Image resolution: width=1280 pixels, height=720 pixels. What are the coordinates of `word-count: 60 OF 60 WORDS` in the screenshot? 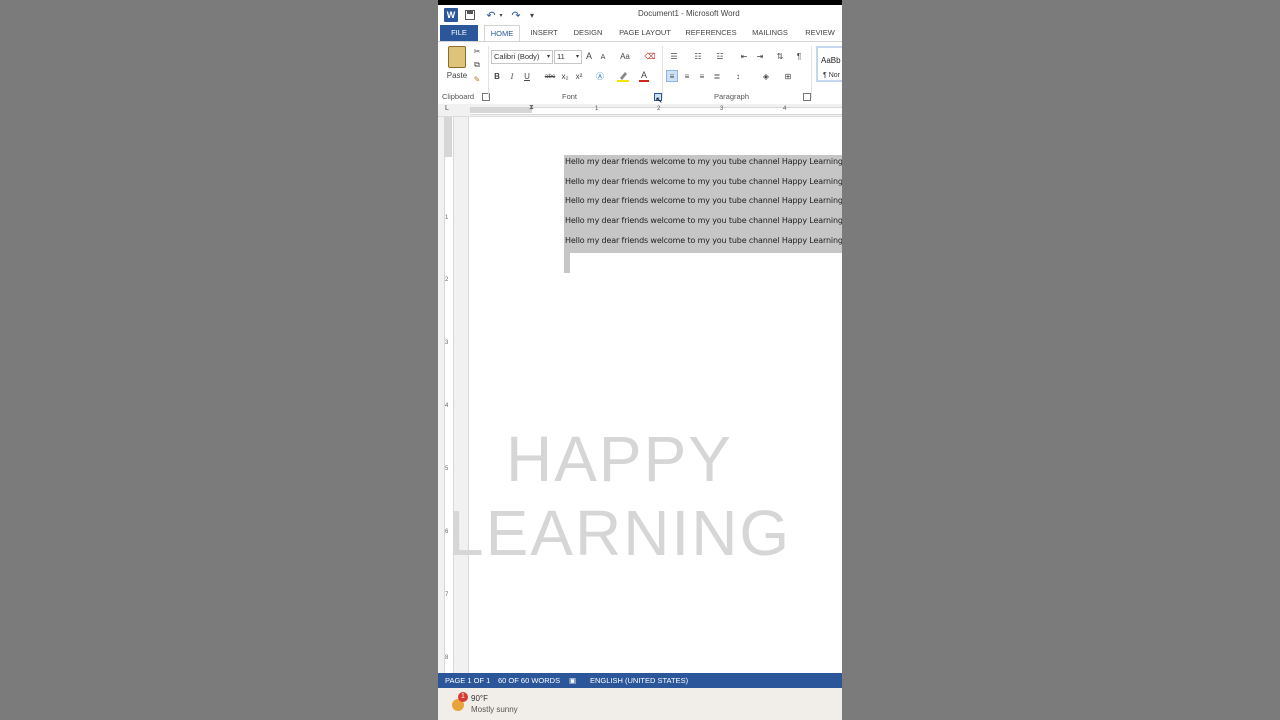 It's located at (529, 680).